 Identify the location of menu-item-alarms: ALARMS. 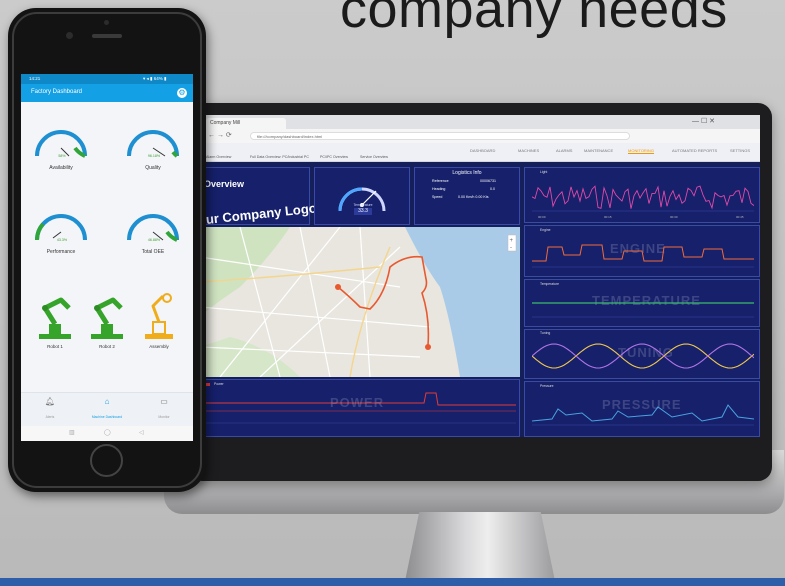
(564, 150).